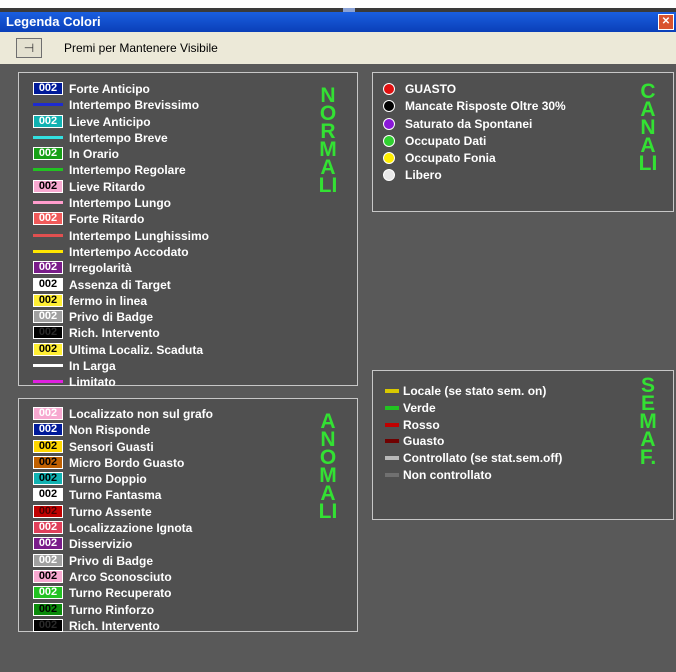 This screenshot has width=676, height=672. I want to click on legend-label: Turno Assente, so click(110, 511).